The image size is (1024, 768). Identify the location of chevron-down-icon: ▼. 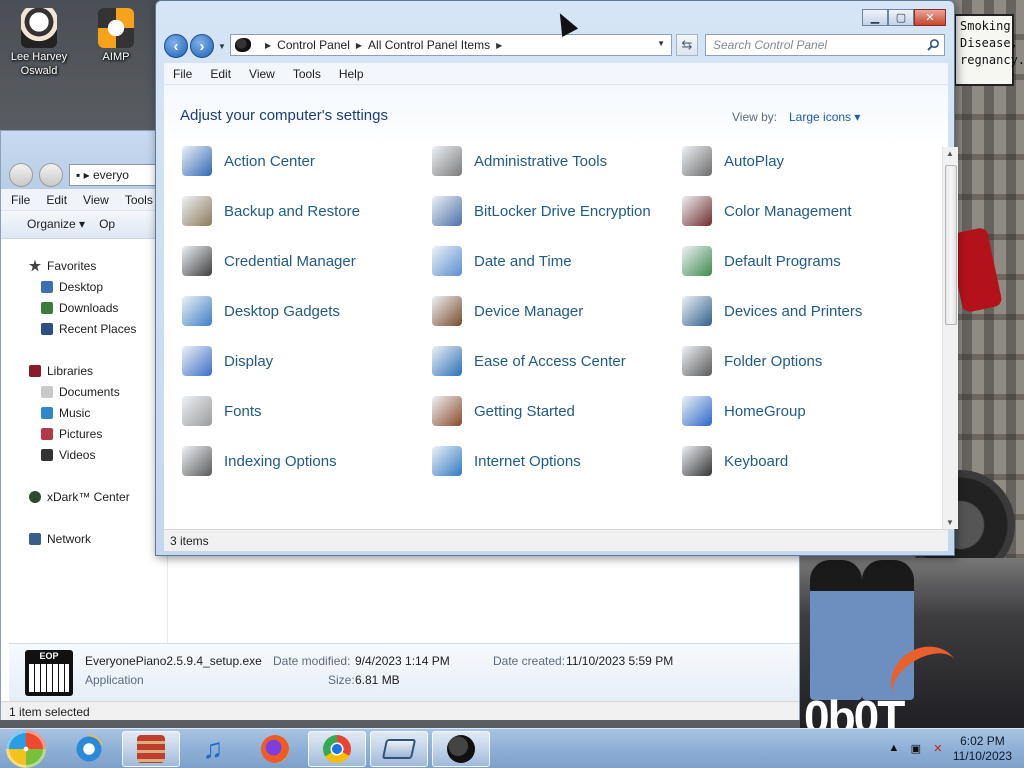
(661, 43).